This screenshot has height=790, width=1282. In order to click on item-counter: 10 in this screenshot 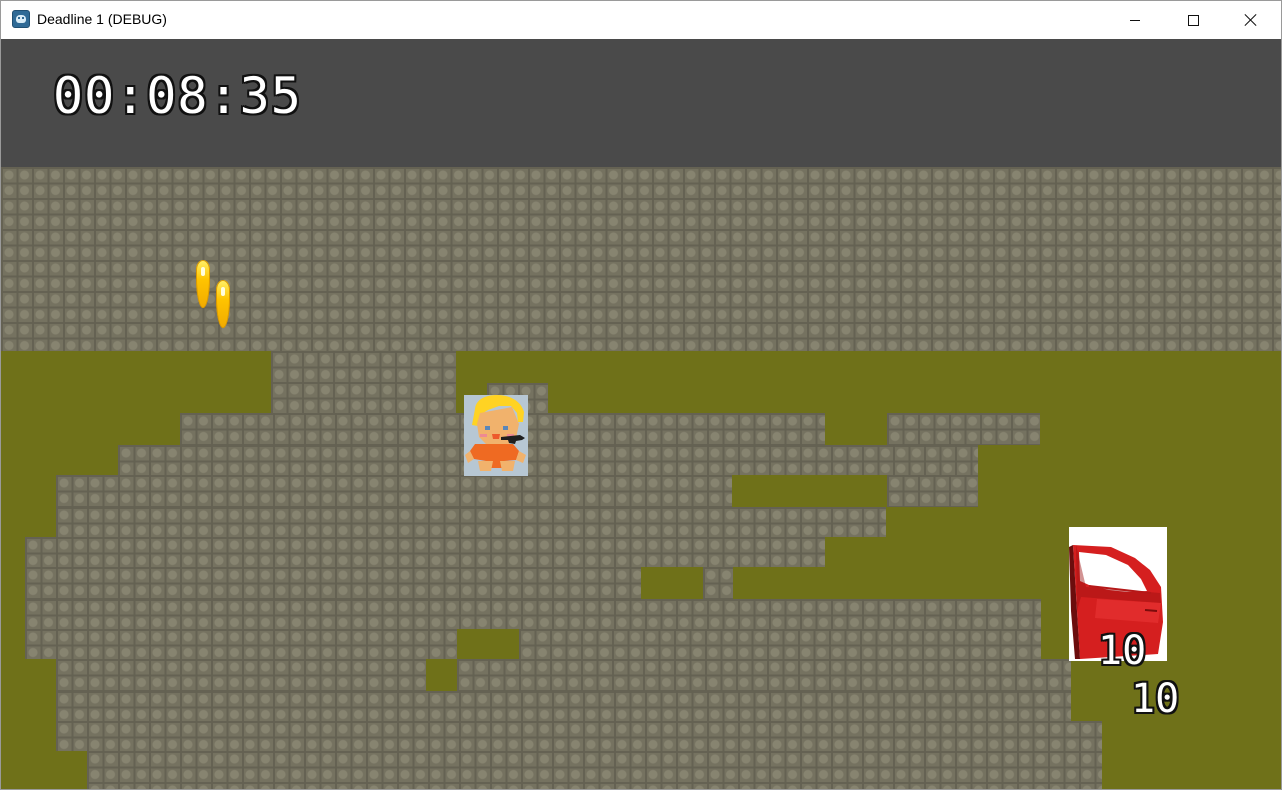, I will do `click(1122, 651)`.